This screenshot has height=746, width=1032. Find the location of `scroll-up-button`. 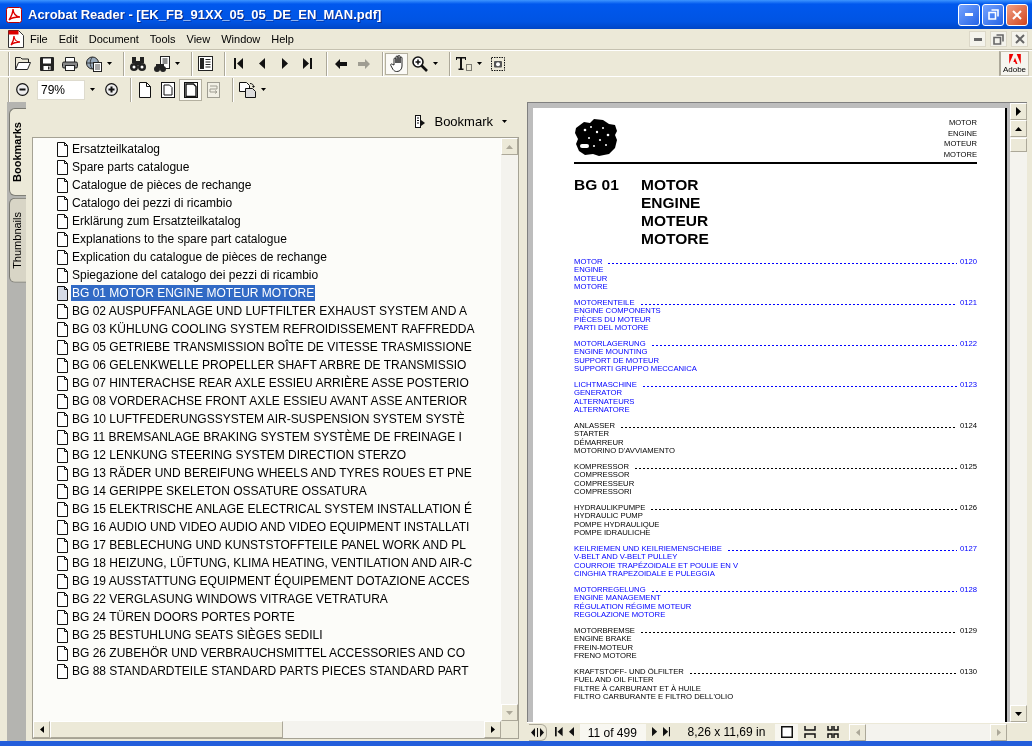

scroll-up-button is located at coordinates (1018, 128).